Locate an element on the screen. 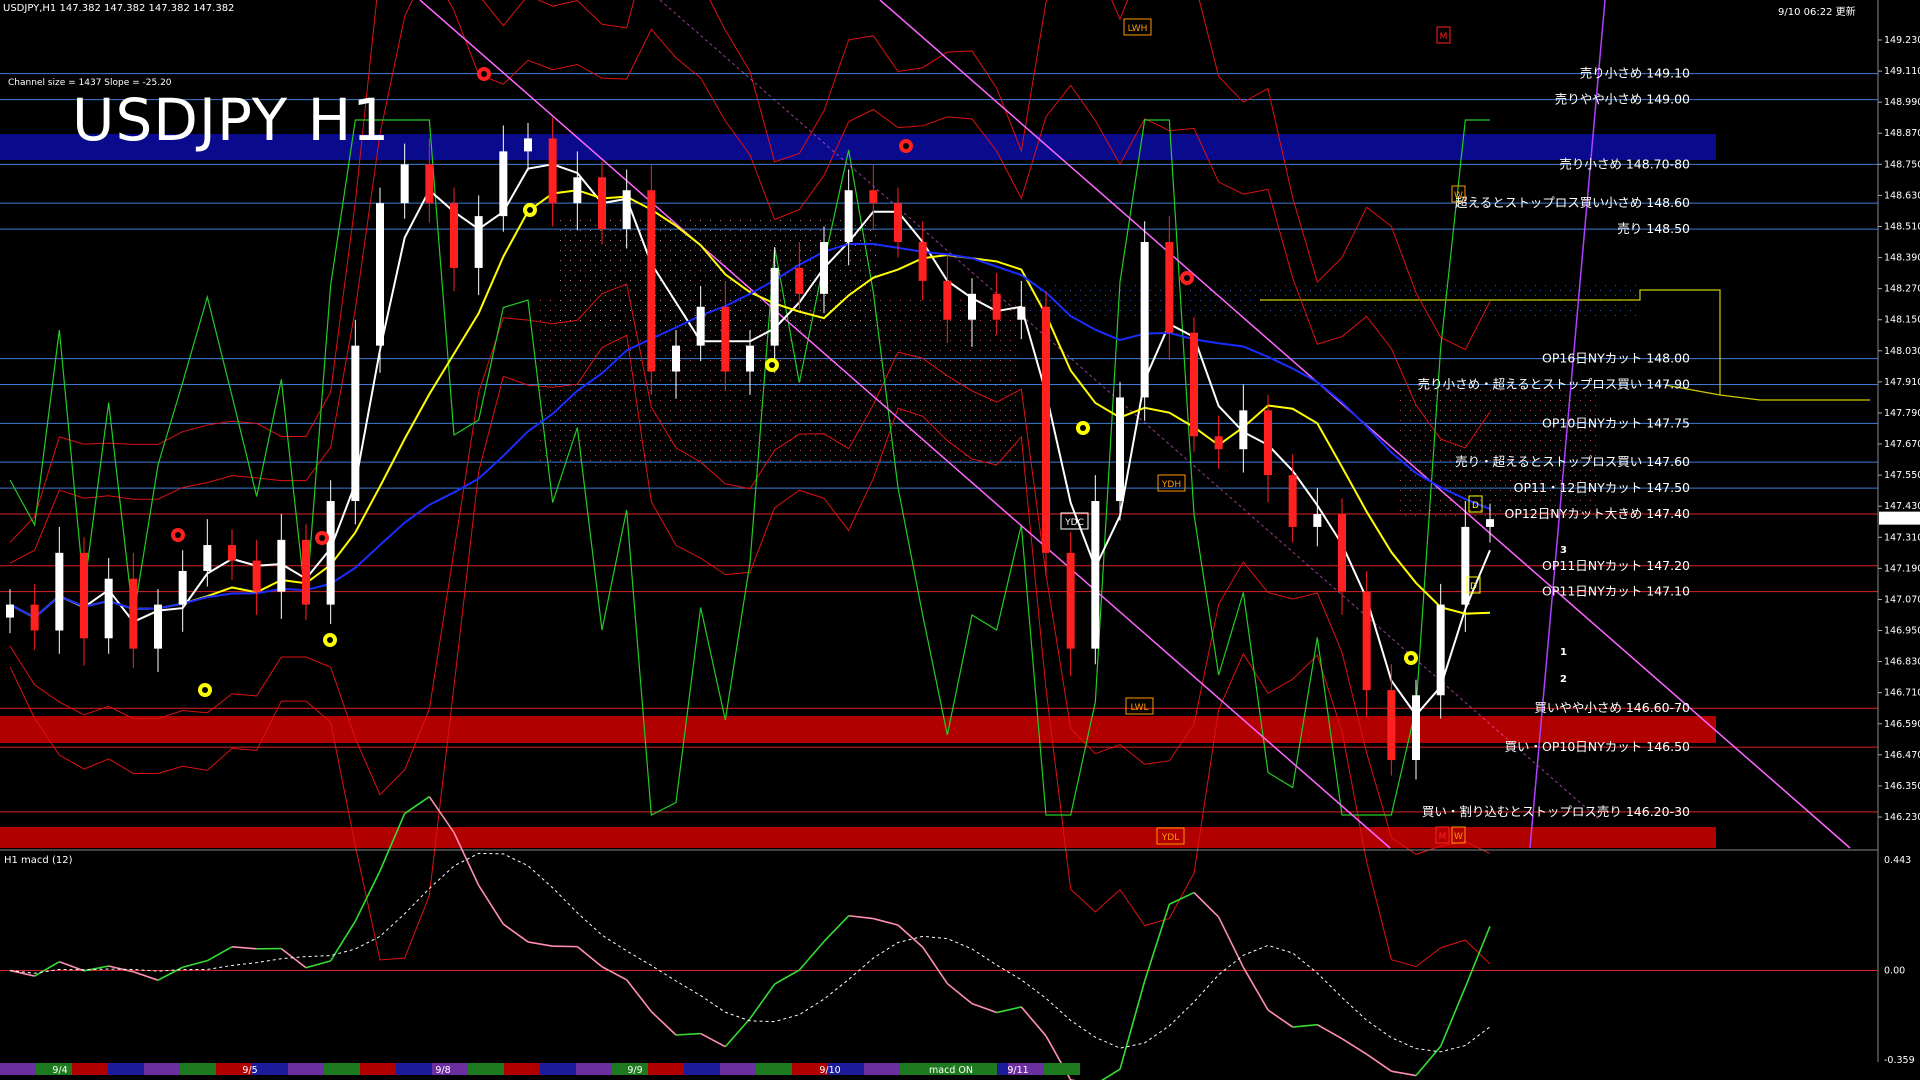 This screenshot has height=1080, width=1920. level-label: 売りやや小さめ 149.00 is located at coordinates (1622, 99).